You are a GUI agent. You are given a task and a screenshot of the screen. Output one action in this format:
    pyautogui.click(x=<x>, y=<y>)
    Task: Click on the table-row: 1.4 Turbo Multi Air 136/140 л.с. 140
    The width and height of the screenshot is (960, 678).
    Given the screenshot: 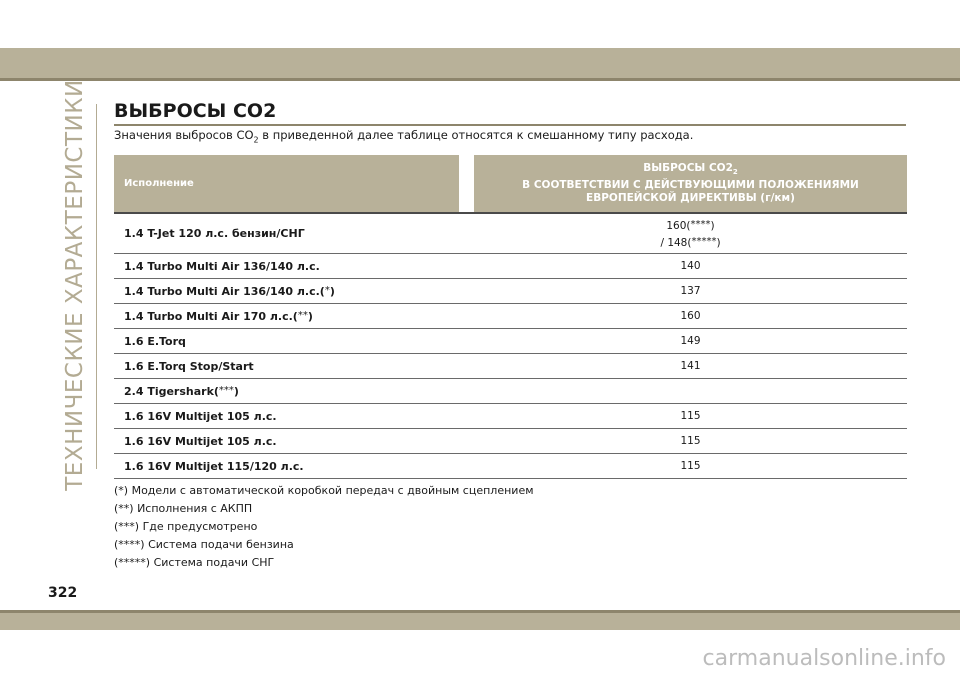 What is the action you would take?
    pyautogui.click(x=510, y=266)
    